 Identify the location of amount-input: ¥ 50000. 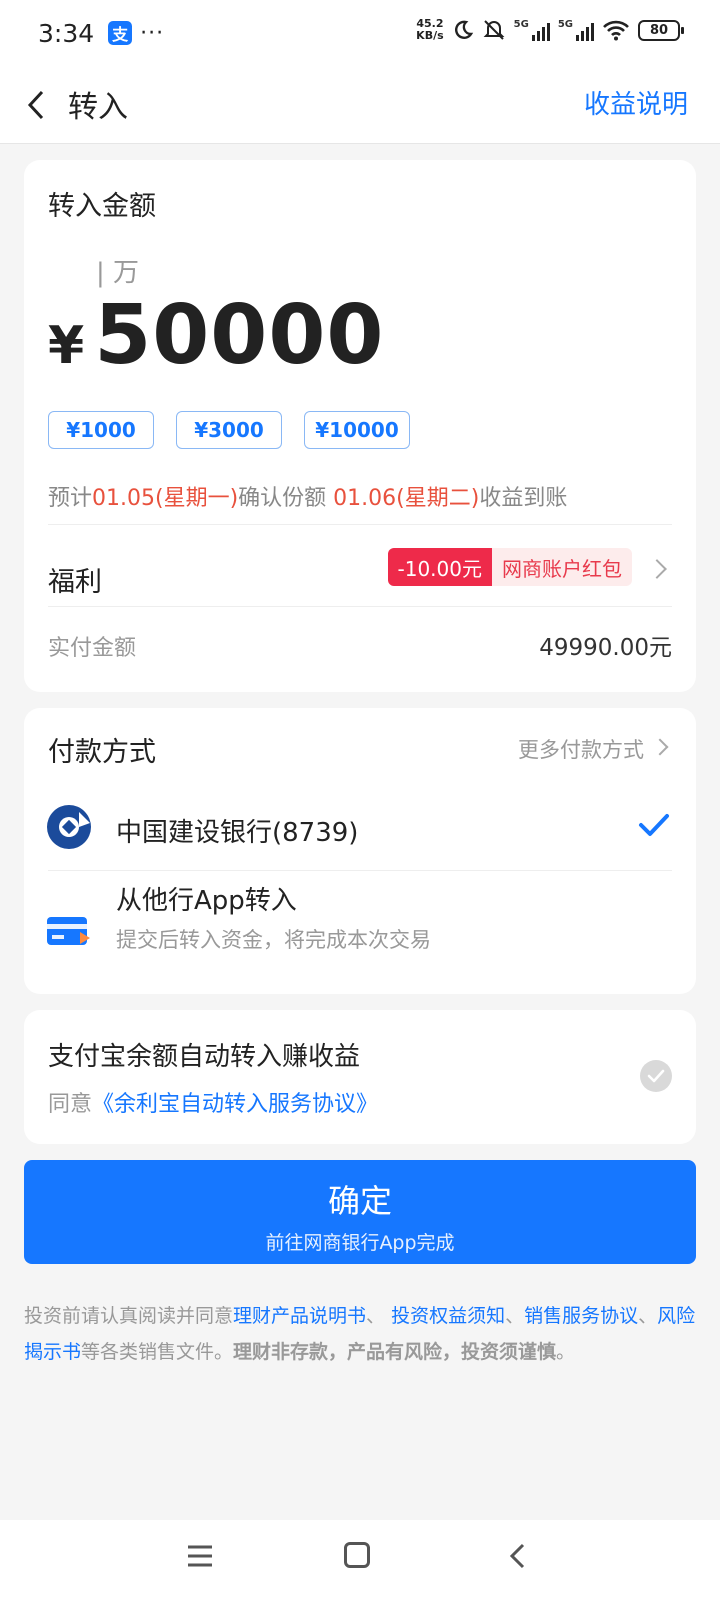
(216, 335).